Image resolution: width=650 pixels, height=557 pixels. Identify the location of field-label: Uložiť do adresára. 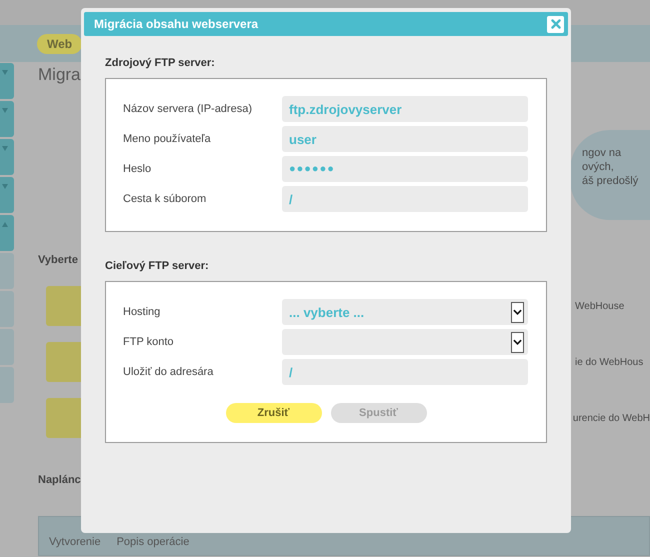
(168, 372).